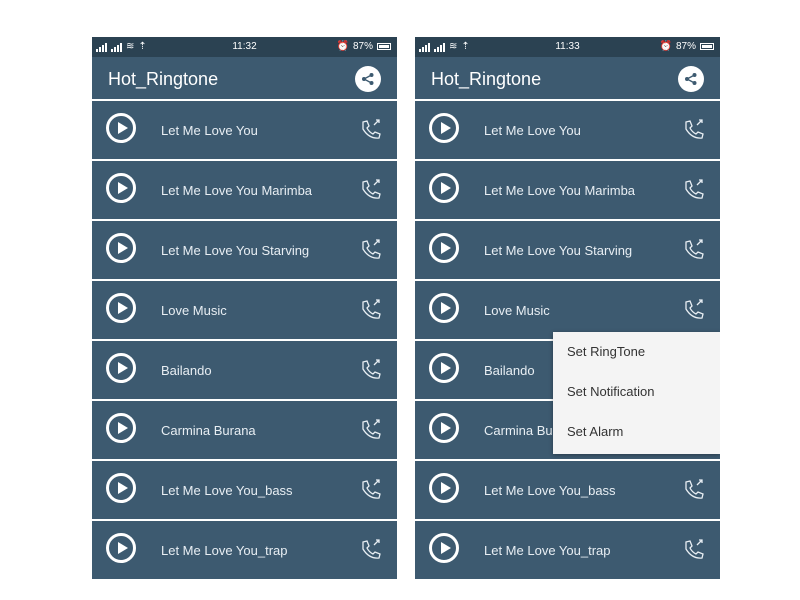 Image resolution: width=800 pixels, height=600 pixels. What do you see at coordinates (208, 430) in the screenshot?
I see `song-title: Carmina Burana` at bounding box center [208, 430].